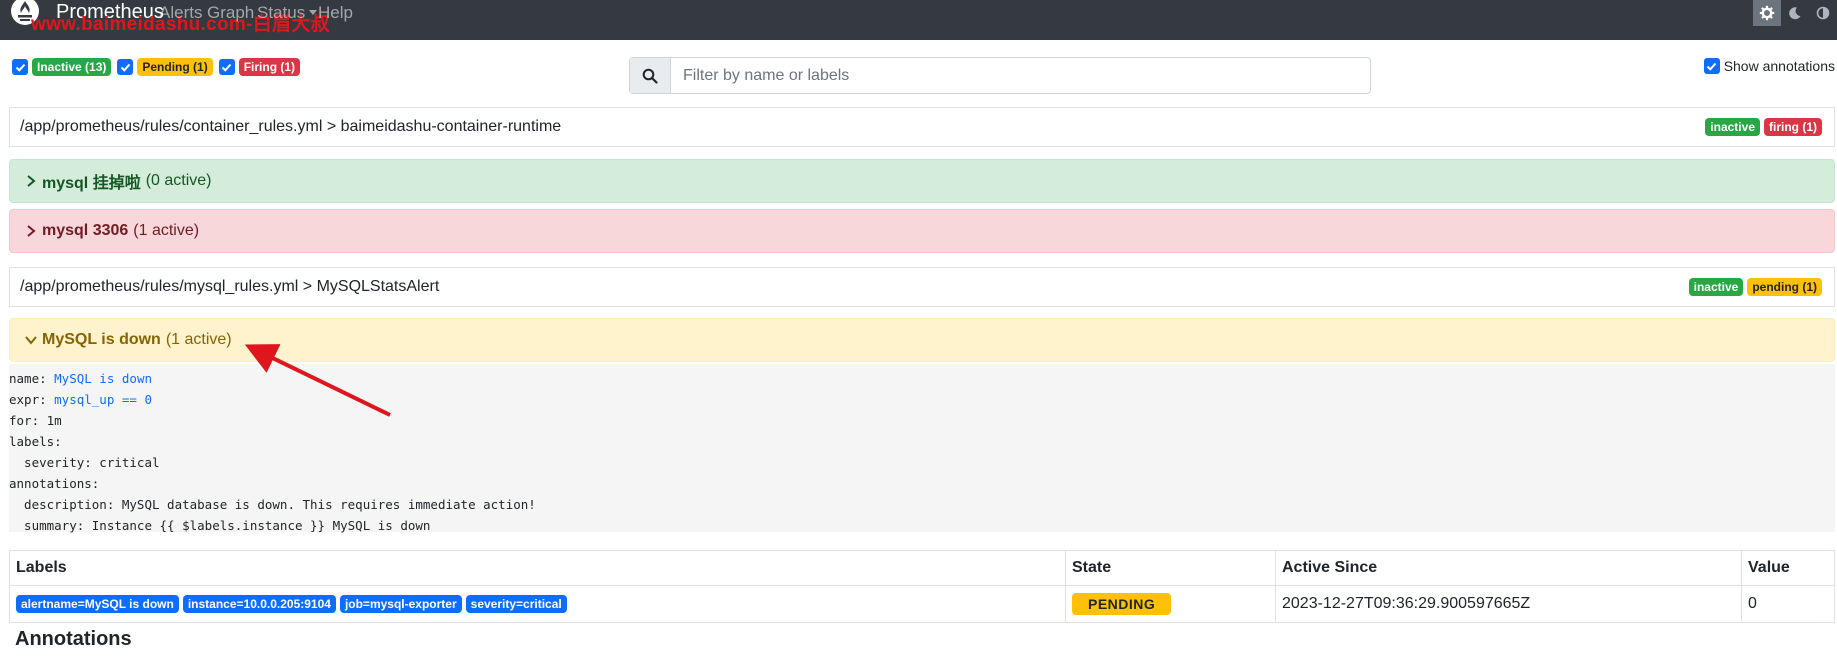 This screenshot has height=661, width=1837. I want to click on value-header: Value, so click(1788, 568).